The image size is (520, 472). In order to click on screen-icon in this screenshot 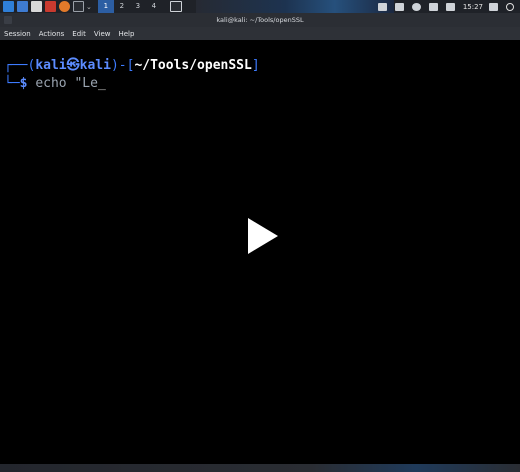, I will do `click(382, 6)`.